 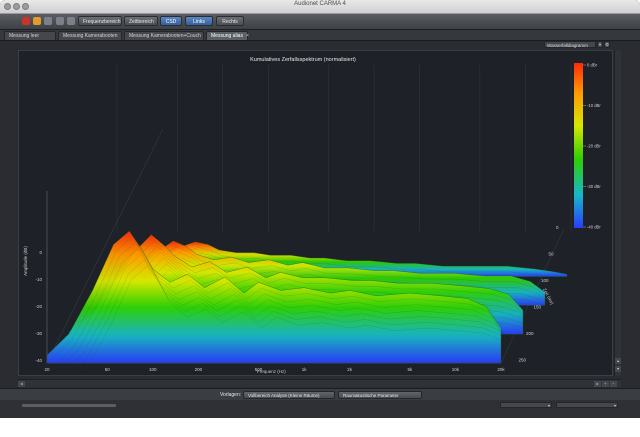 I want to click on colorbar-tick-label: -20 dBr, so click(x=594, y=146).